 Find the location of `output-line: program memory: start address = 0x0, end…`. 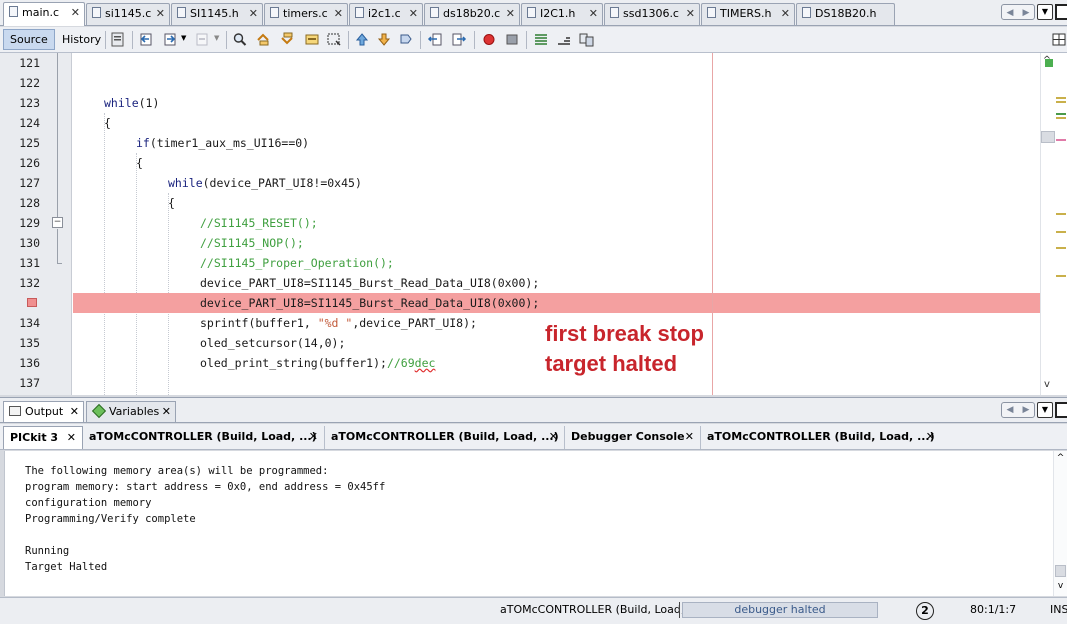

output-line: program memory: start address = 0x0, end… is located at coordinates (205, 487).